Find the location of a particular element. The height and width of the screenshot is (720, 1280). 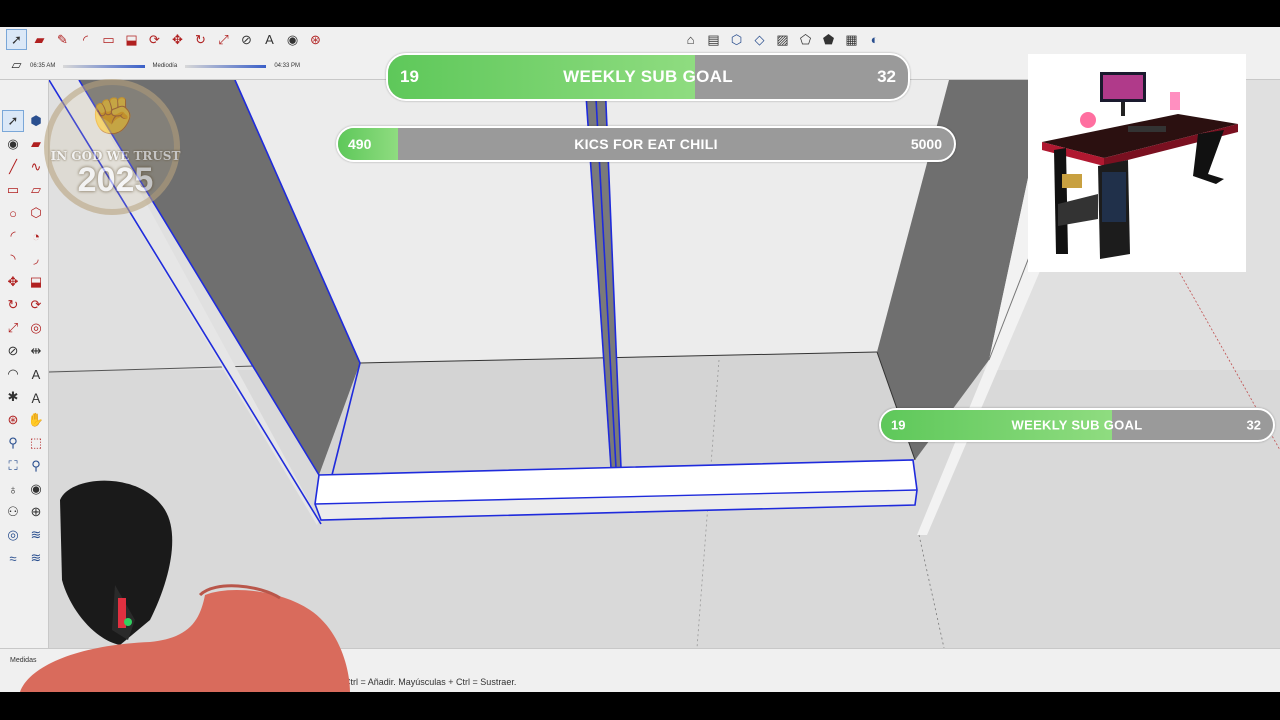

xray-icon: ▨ is located at coordinates (782, 39).